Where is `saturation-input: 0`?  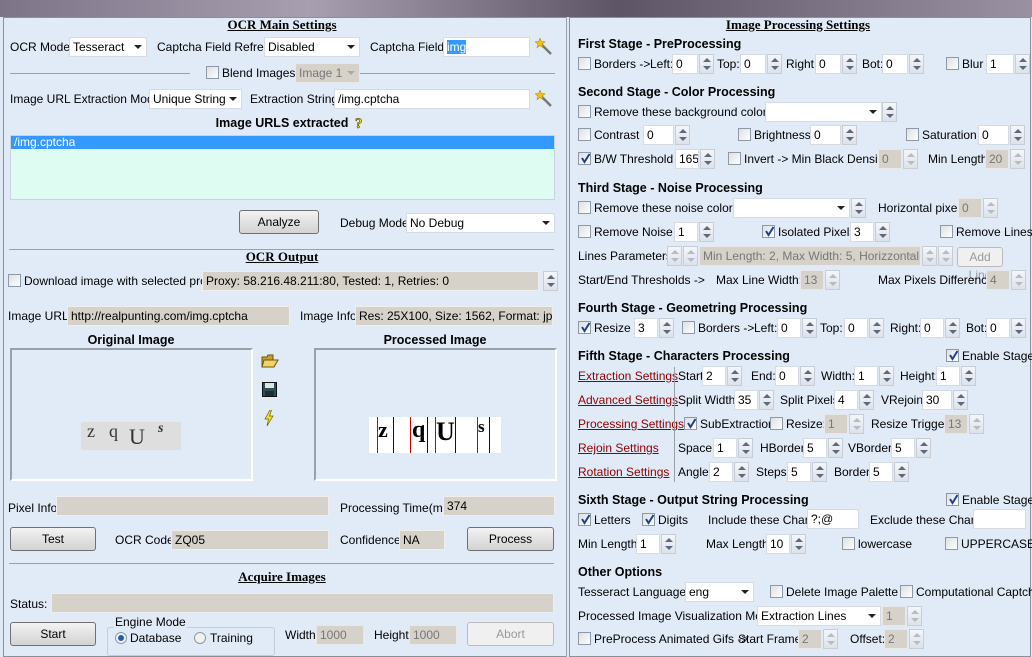
saturation-input: 0 is located at coordinates (993, 135).